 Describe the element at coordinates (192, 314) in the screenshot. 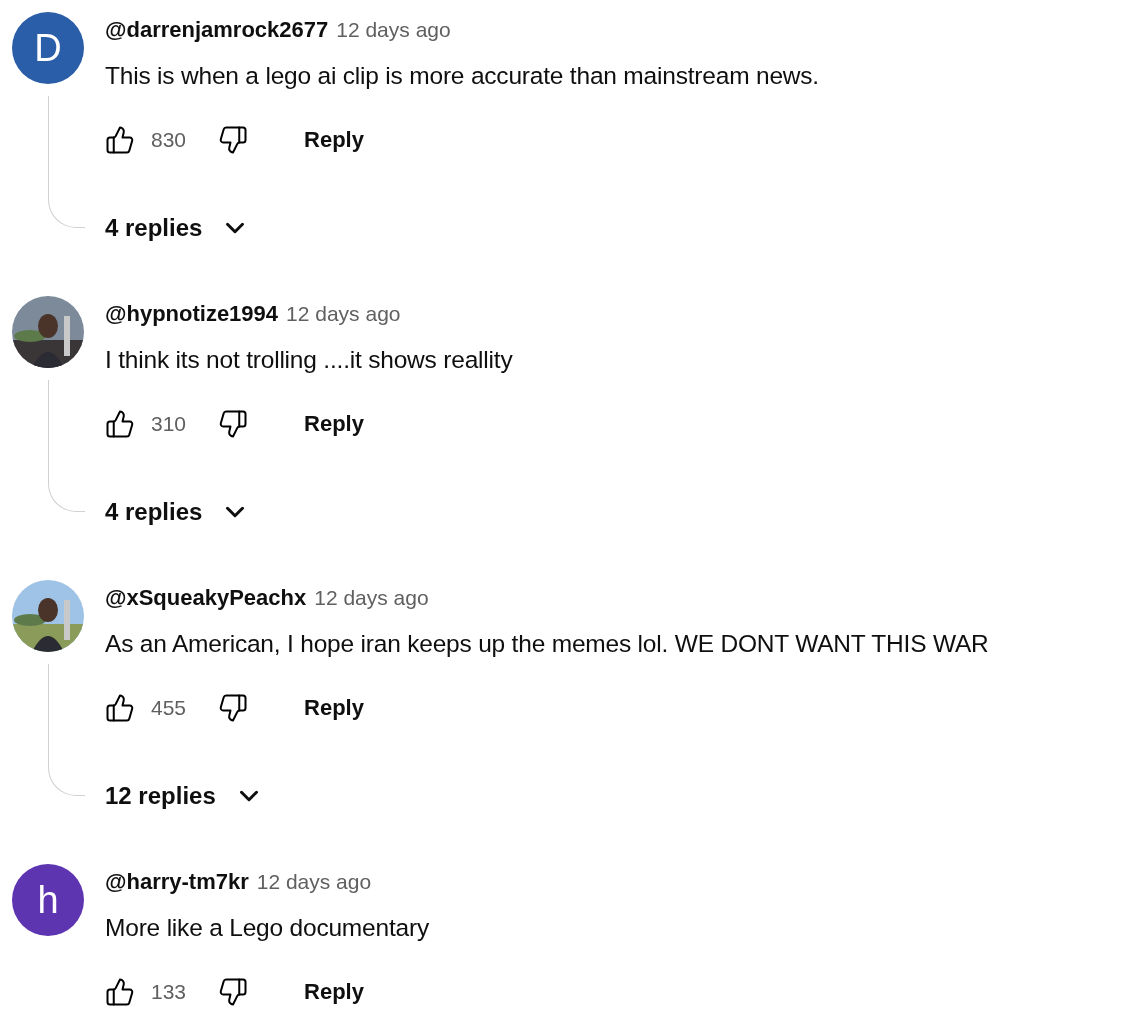

I see `author-name: @hypnotize1994` at that location.